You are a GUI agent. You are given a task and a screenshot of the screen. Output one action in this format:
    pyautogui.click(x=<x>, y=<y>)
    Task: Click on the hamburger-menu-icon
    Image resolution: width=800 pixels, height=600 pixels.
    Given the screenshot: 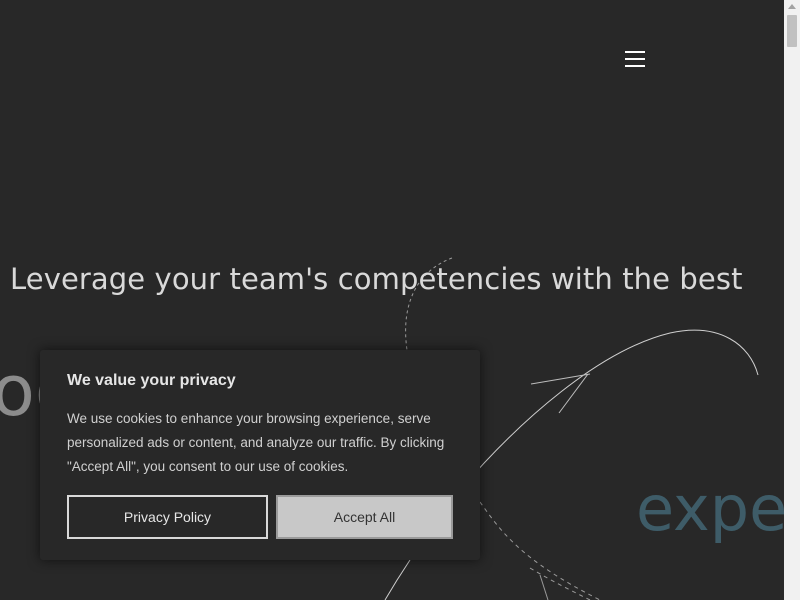 What is the action you would take?
    pyautogui.click(x=635, y=59)
    